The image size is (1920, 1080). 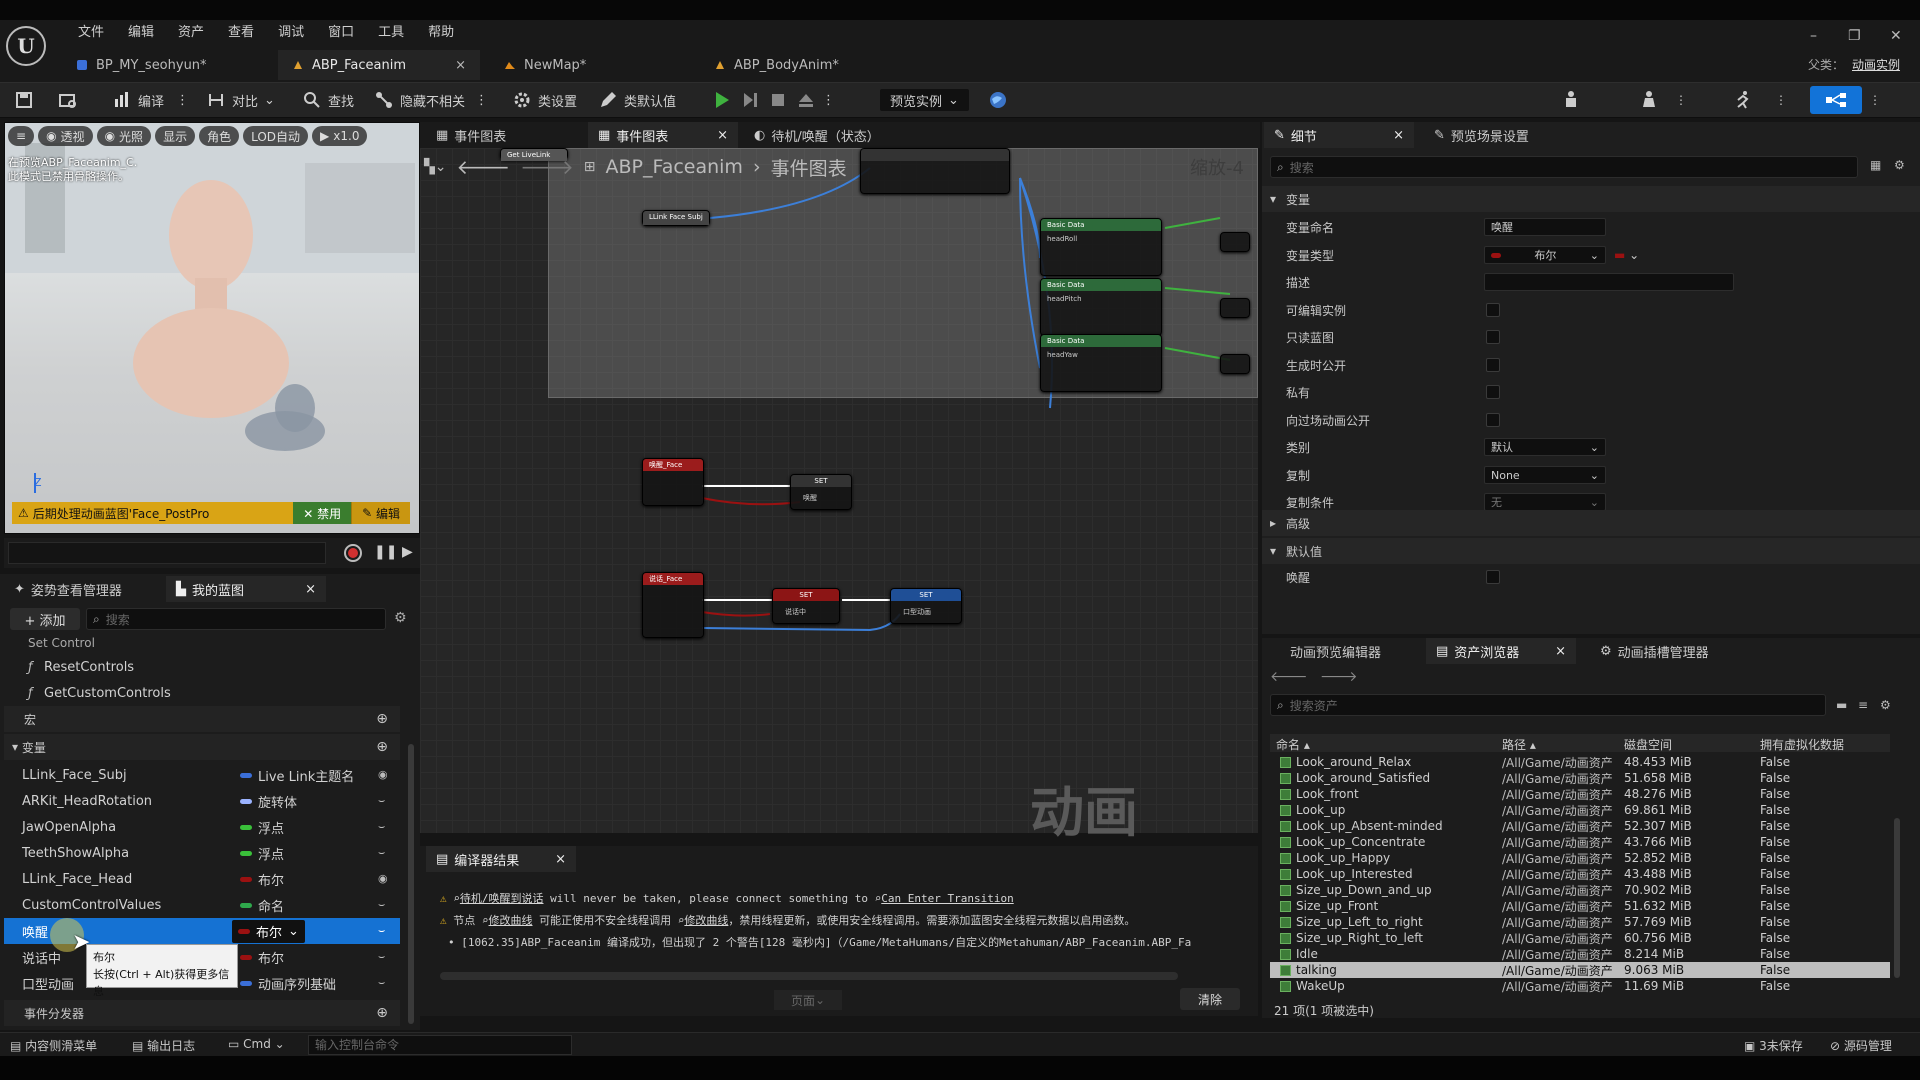 I want to click on event-node-talk: 说话_Face, so click(x=673, y=605).